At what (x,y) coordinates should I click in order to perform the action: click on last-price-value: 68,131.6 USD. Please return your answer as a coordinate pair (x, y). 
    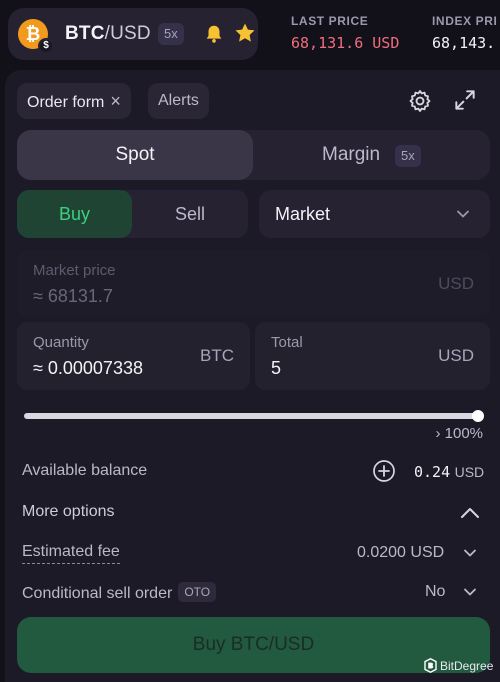
    Looking at the image, I should click on (345, 43).